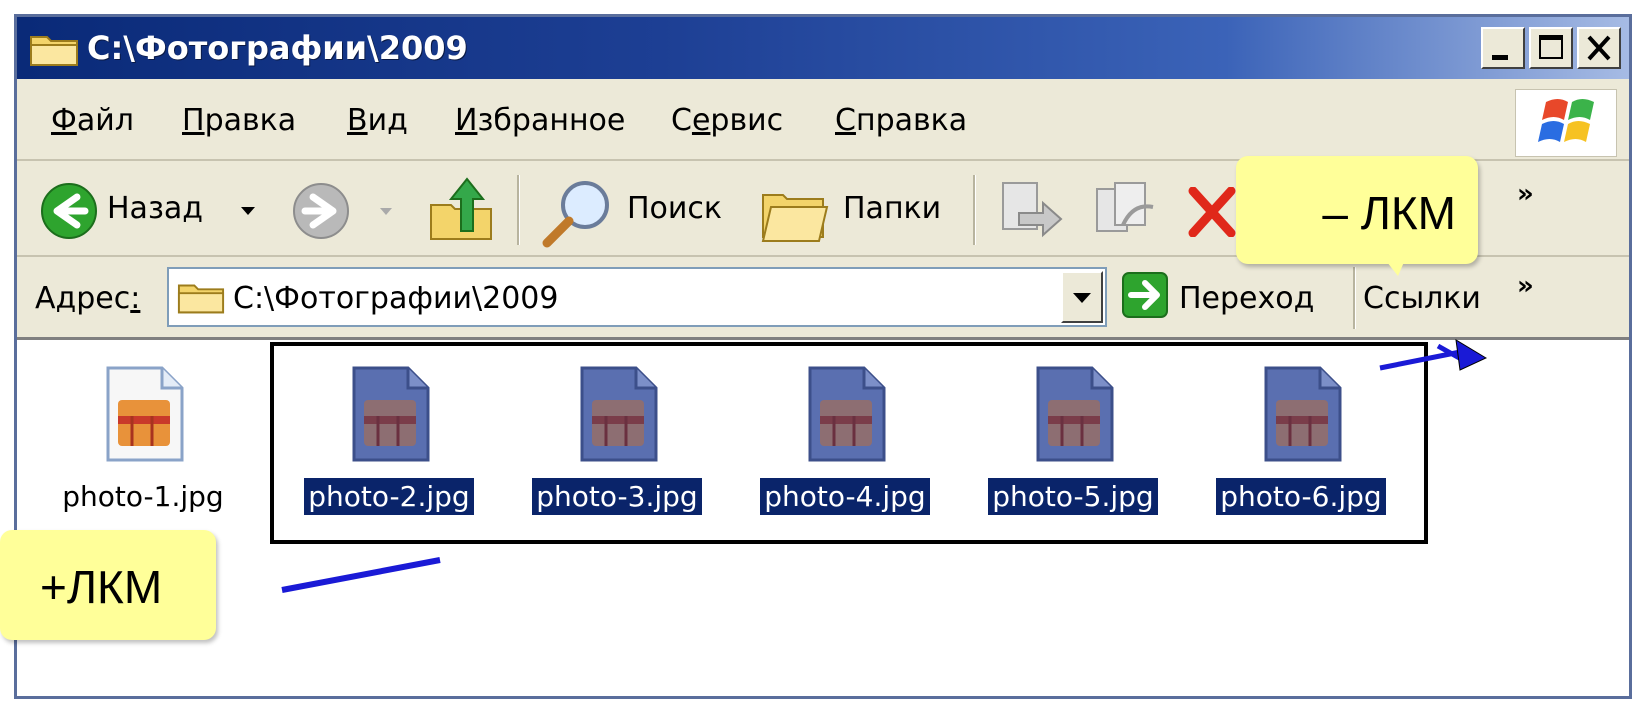 This screenshot has width=1645, height=711. What do you see at coordinates (674, 208) in the screenshot?
I see `search-button-label: Поиск` at bounding box center [674, 208].